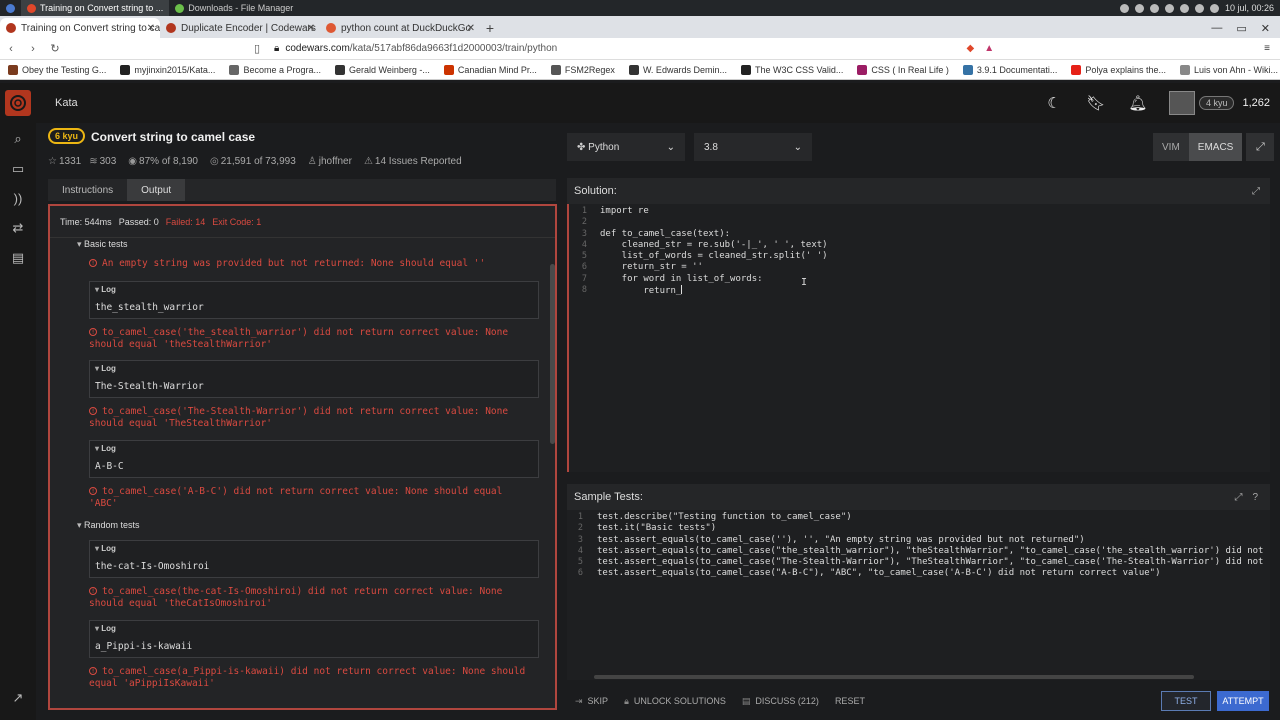 Image resolution: width=1280 pixels, height=720 pixels. Describe the element at coordinates (1181, 103) in the screenshot. I see `avatar` at that location.